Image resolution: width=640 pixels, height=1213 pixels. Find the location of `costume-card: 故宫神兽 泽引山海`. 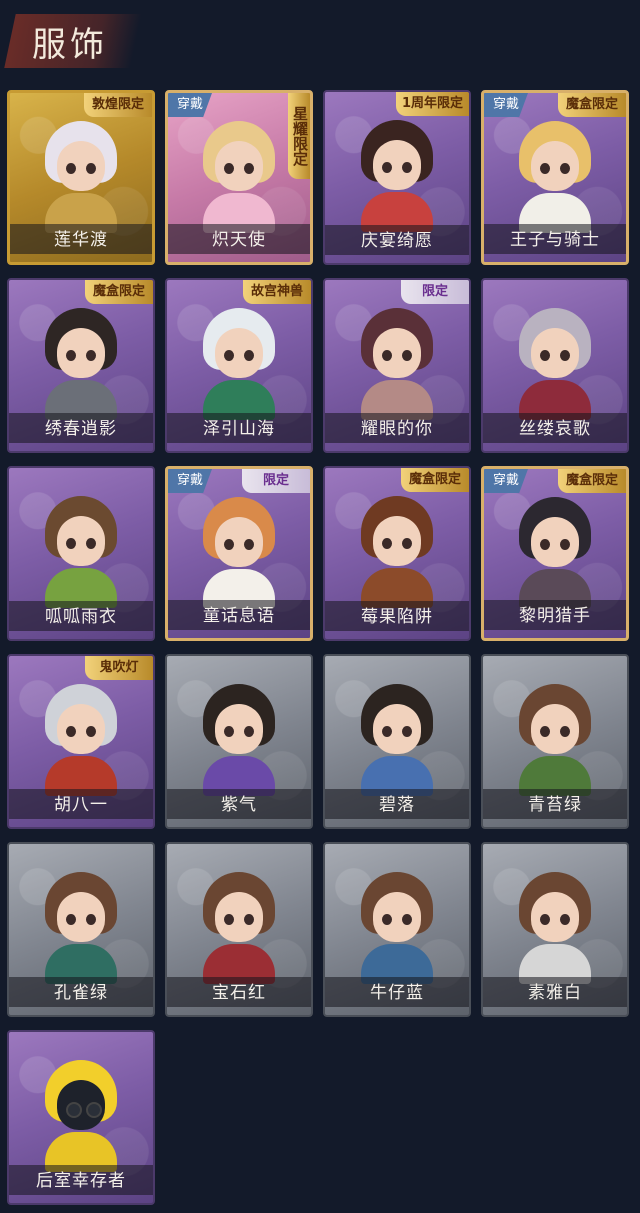

costume-card: 故宫神兽 泽引山海 is located at coordinates (239, 365).